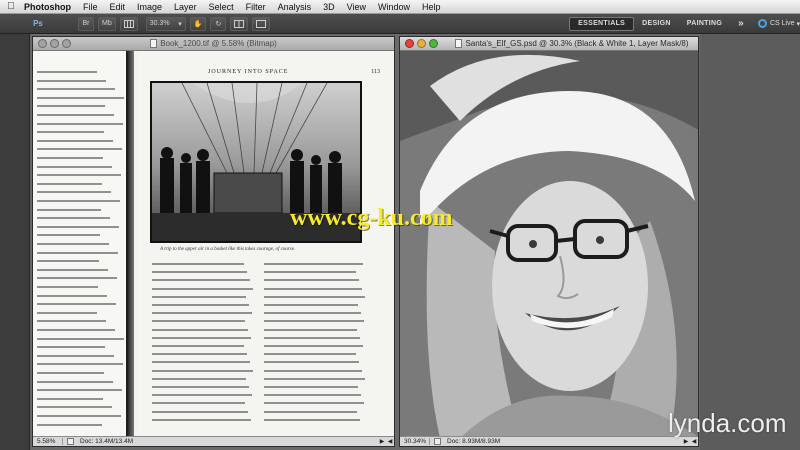 The height and width of the screenshot is (450, 800). Describe the element at coordinates (49, 7) in the screenshot. I see `menu-app-name: Photoshop` at that location.